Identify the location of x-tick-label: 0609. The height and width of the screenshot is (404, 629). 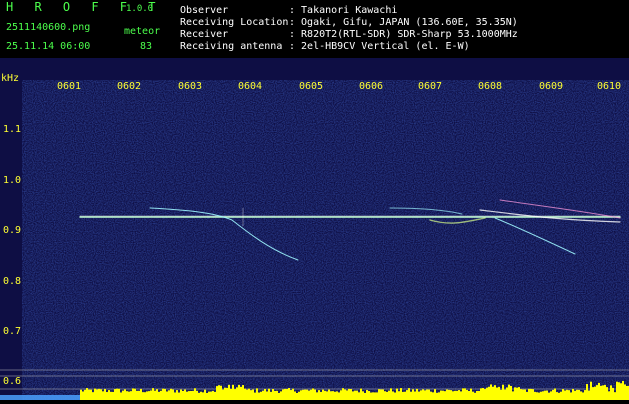
(551, 86).